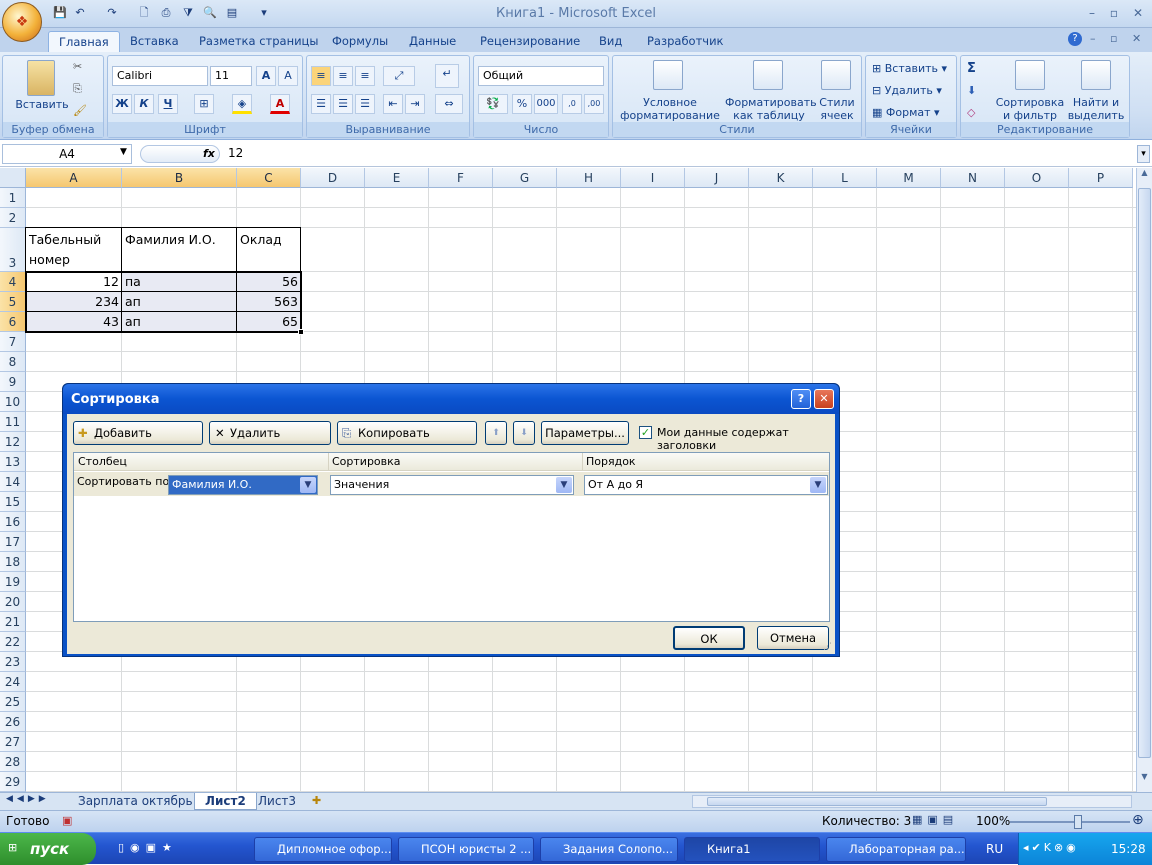  Describe the element at coordinates (74, 178) in the screenshot. I see `column-header-a: A` at that location.